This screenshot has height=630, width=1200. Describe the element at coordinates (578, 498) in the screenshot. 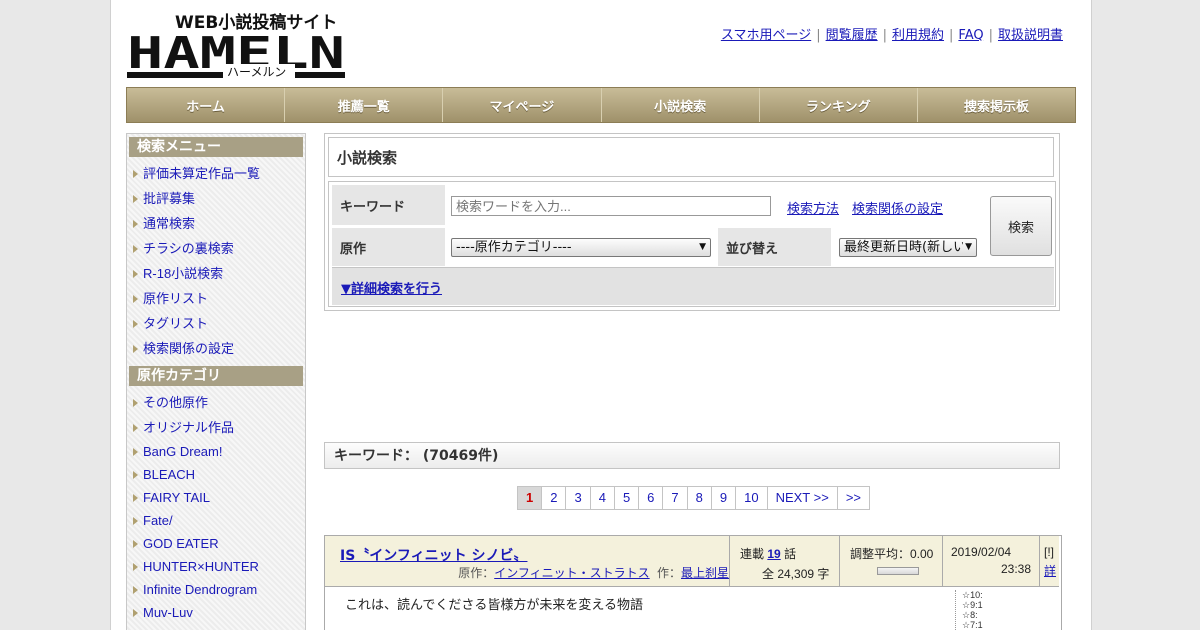

I see `page-link: 3` at that location.